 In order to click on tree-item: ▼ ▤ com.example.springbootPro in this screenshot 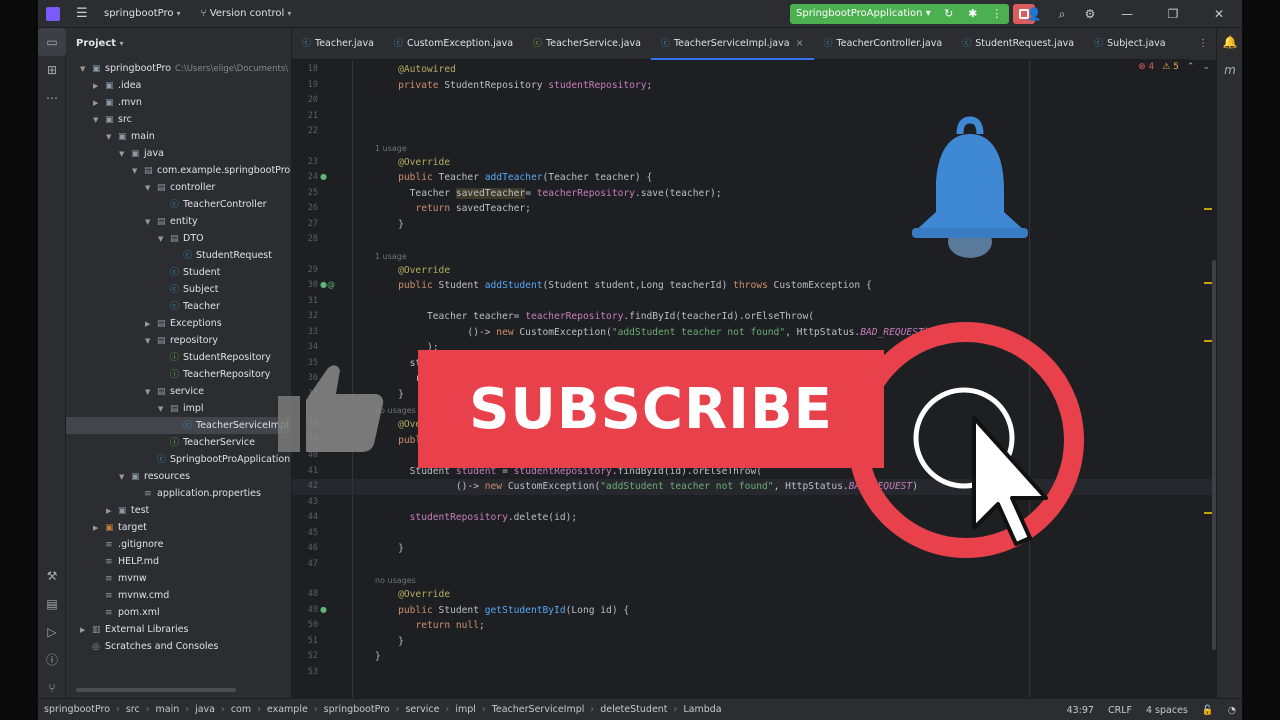, I will do `click(178, 171)`.